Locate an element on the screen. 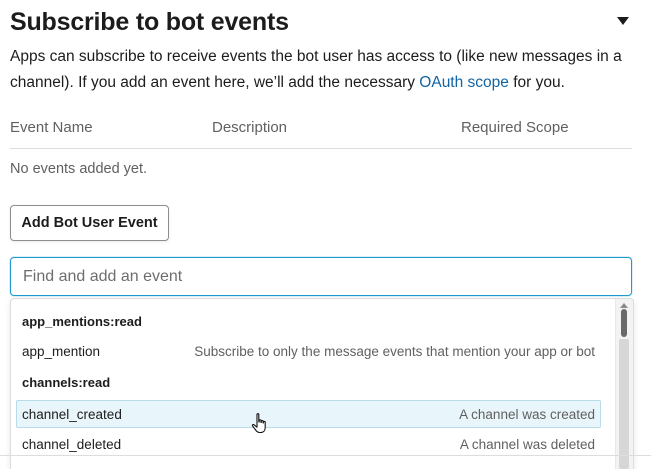 Image resolution: width=651 pixels, height=469 pixels. oauth-scope-link: OAuth scope is located at coordinates (464, 82).